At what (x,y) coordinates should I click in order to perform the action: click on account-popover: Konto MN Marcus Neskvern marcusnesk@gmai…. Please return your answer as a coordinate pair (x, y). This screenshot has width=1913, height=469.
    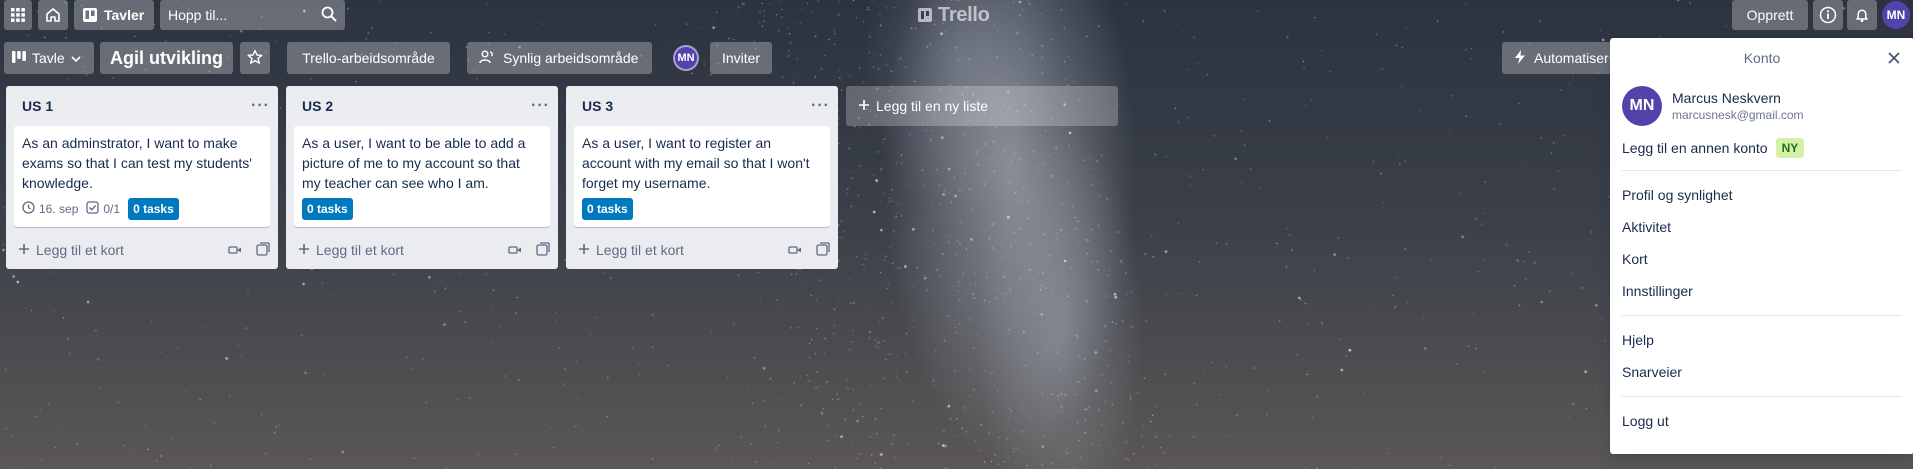
    Looking at the image, I should click on (1761, 246).